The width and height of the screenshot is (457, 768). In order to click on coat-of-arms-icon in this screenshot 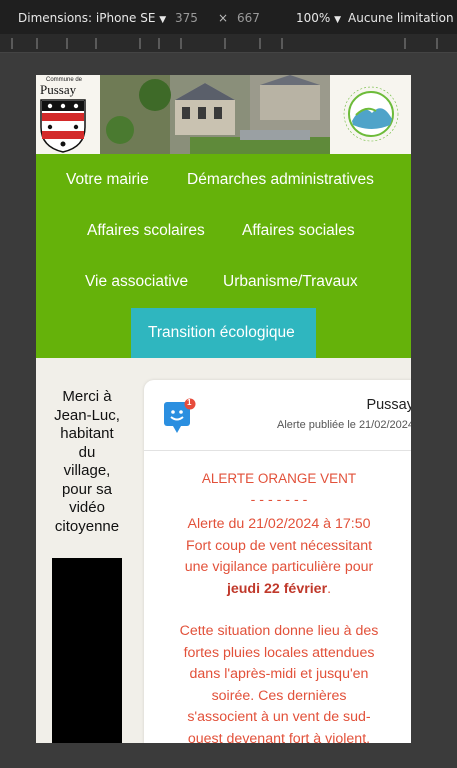, I will do `click(63, 126)`.